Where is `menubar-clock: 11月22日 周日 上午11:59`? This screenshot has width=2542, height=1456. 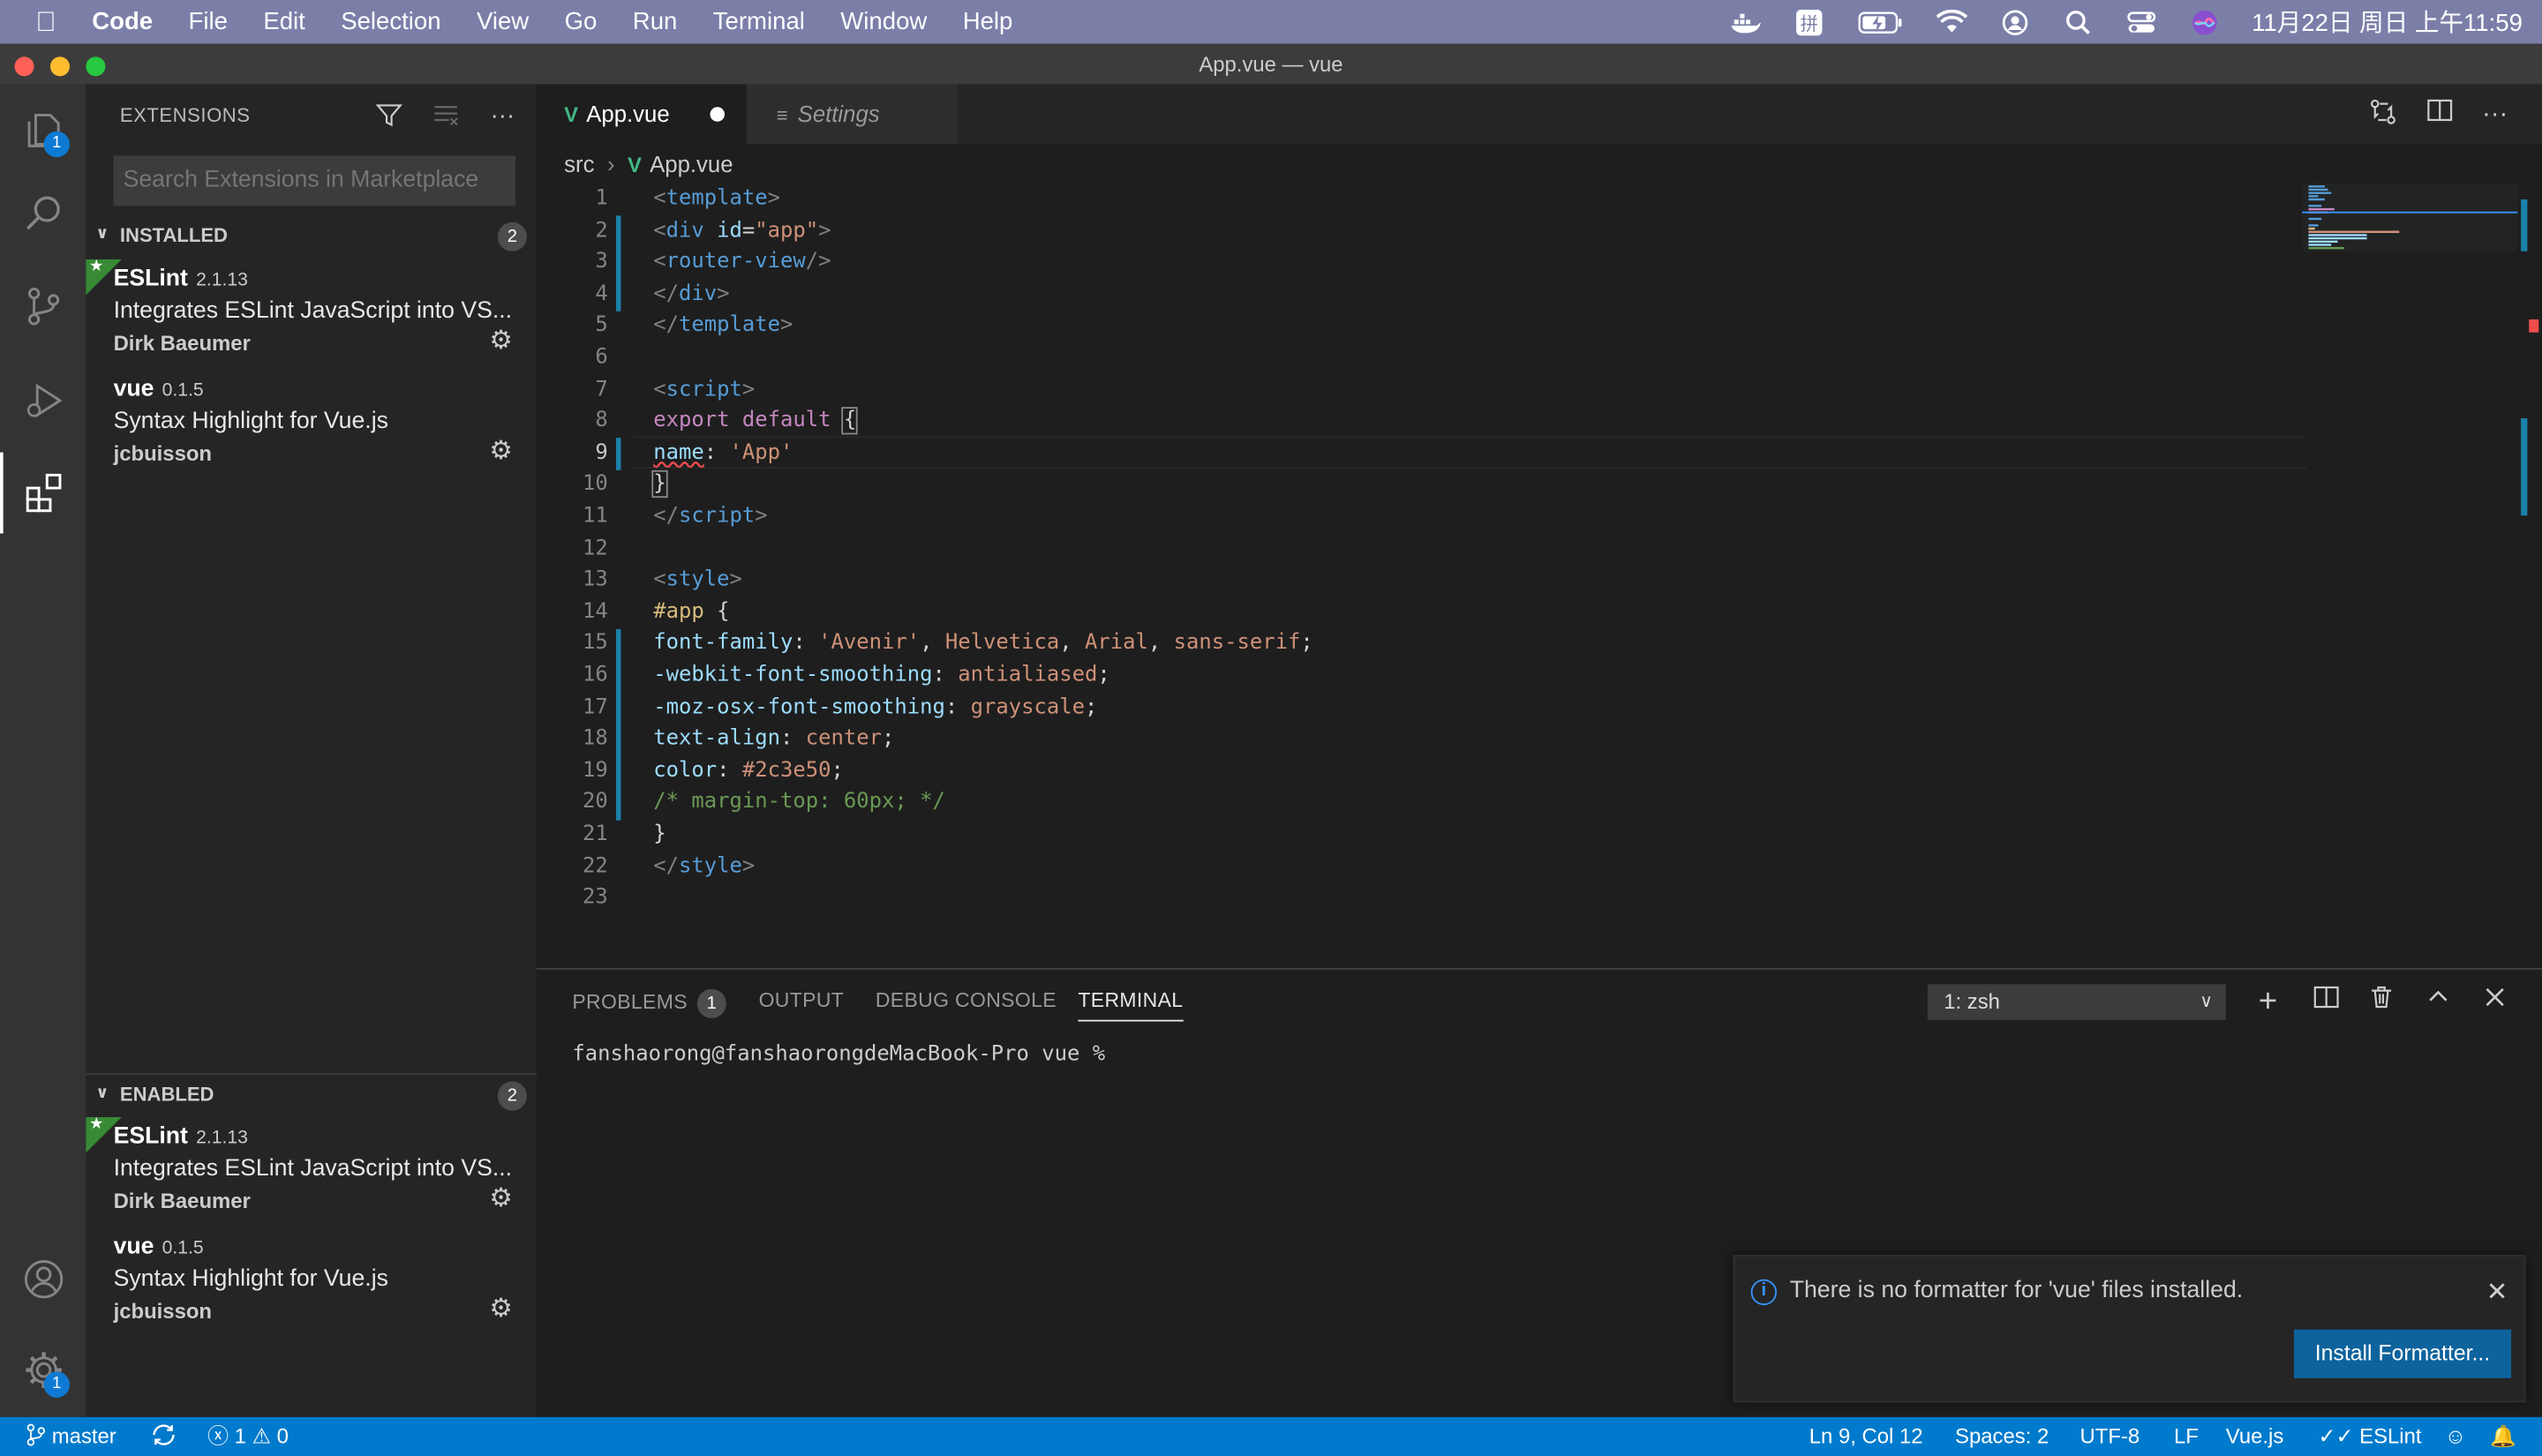
menubar-clock: 11月22日 周日 上午11:59 is located at coordinates (2387, 22).